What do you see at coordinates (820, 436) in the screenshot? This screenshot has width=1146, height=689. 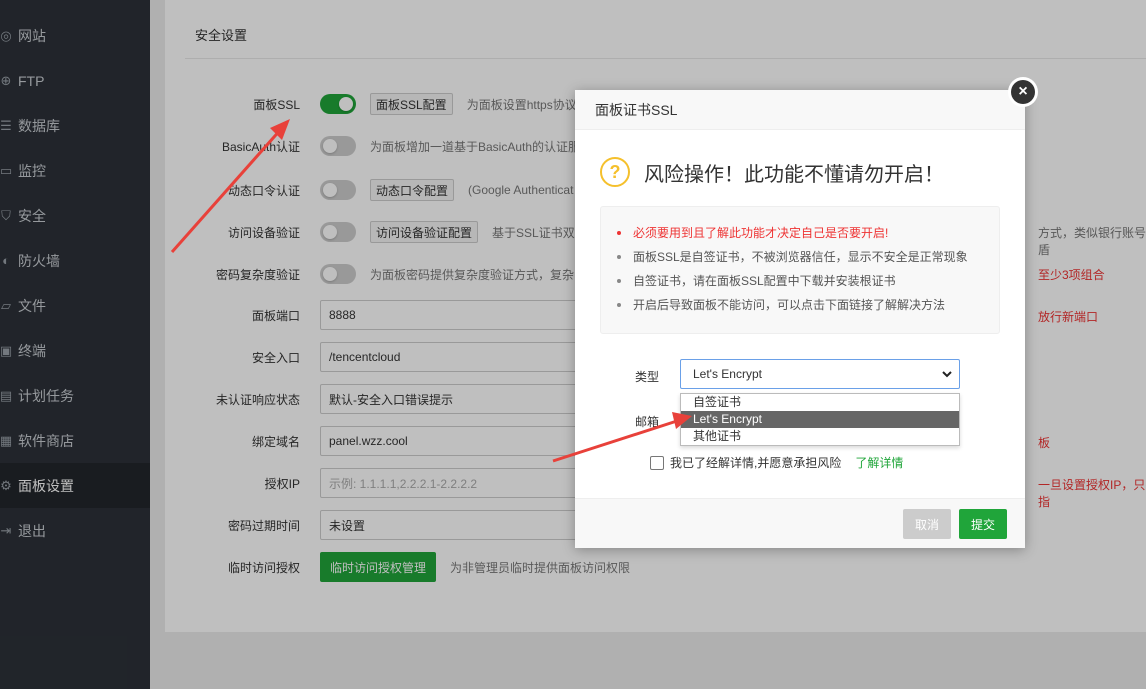 I see `type-option-other: 其他证书` at bounding box center [820, 436].